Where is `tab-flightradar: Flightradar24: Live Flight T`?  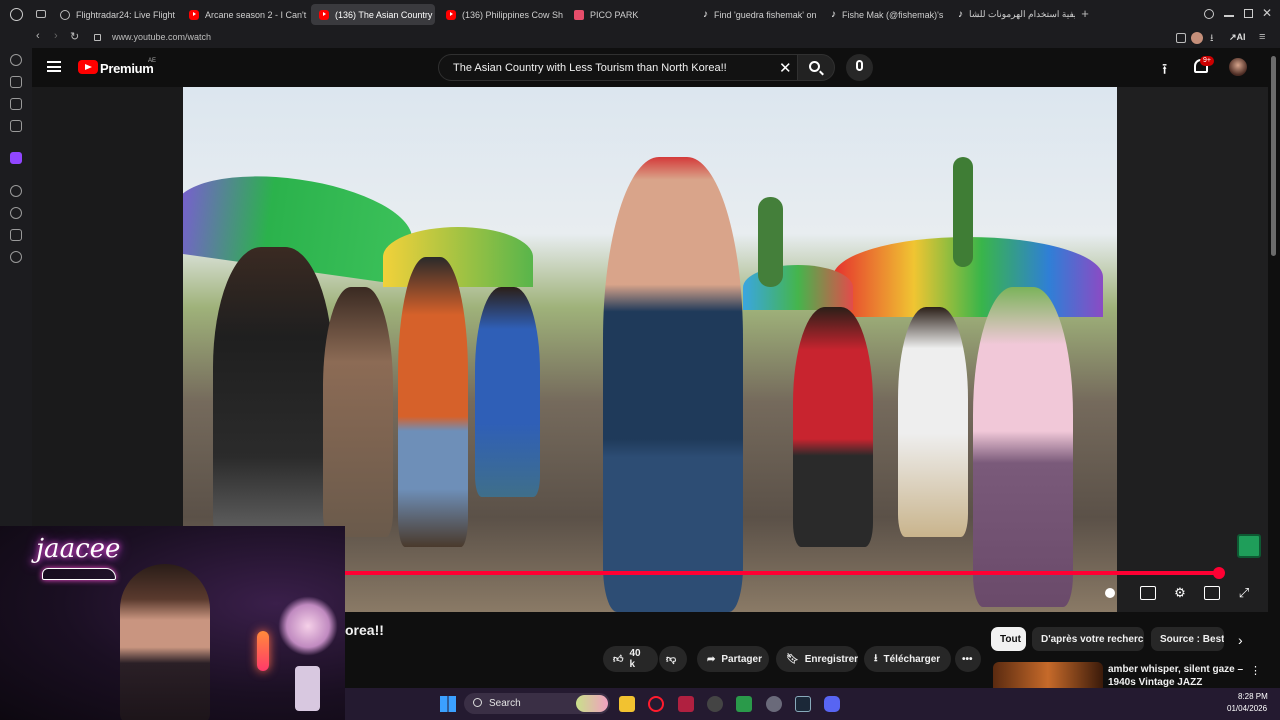 tab-flightradar: Flightradar24: Live Flight T is located at coordinates (114, 14).